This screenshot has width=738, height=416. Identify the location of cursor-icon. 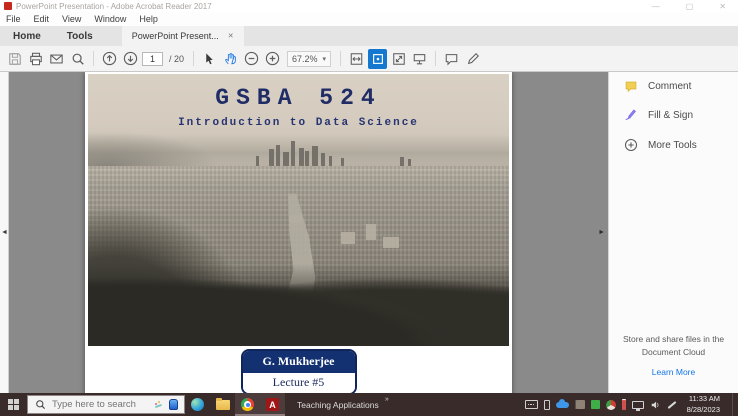
(209, 58).